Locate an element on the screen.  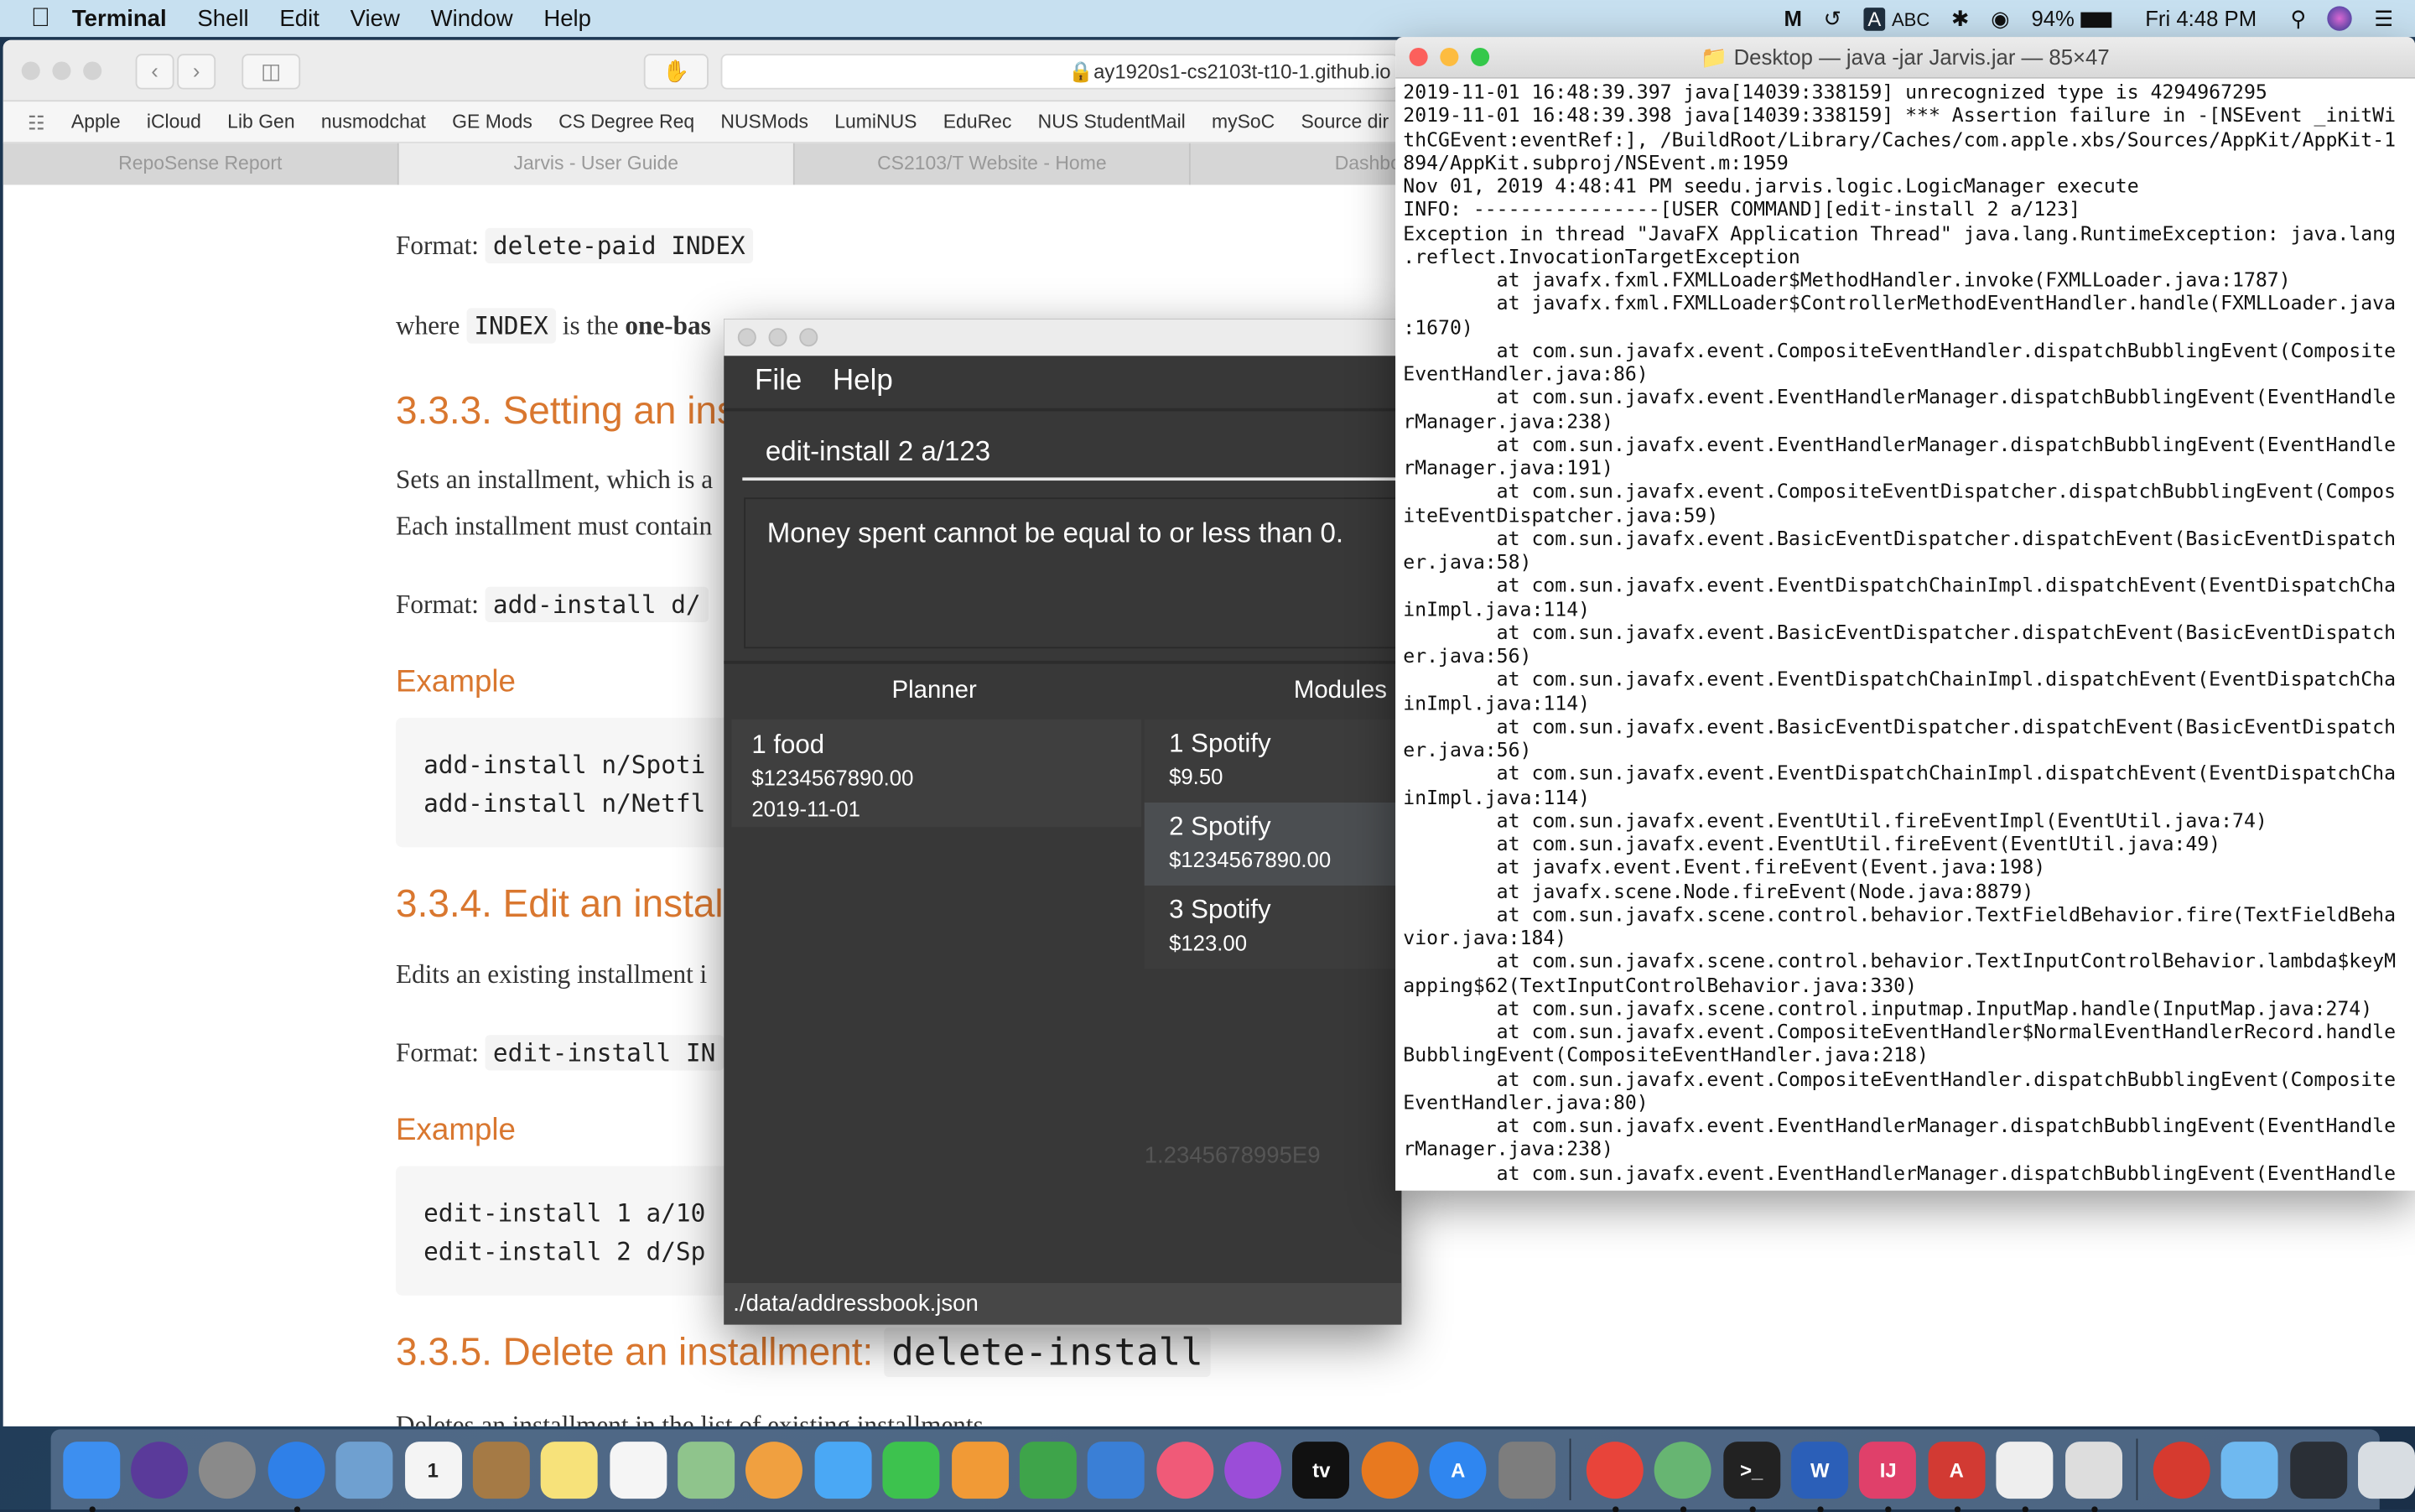
clock: Fri 4:48 PM is located at coordinates (2201, 18).